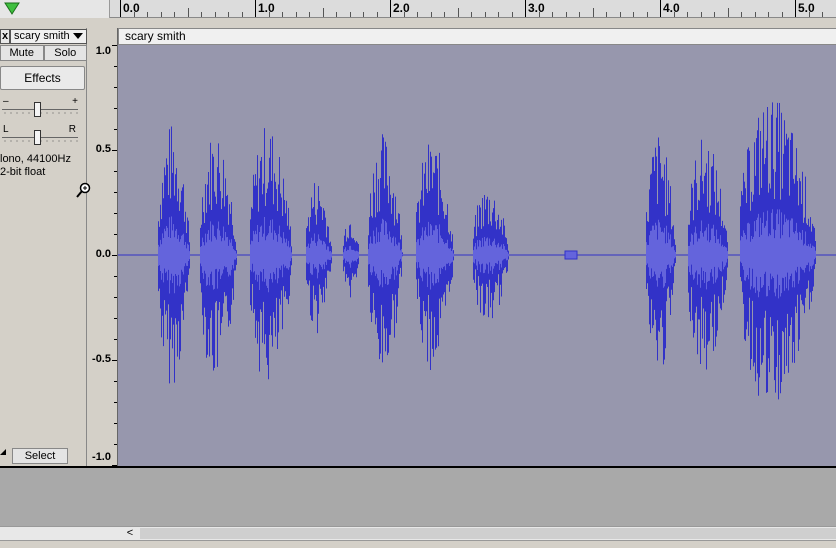  Describe the element at coordinates (101, 457) in the screenshot. I see `amplitude-label: -1.0` at that location.